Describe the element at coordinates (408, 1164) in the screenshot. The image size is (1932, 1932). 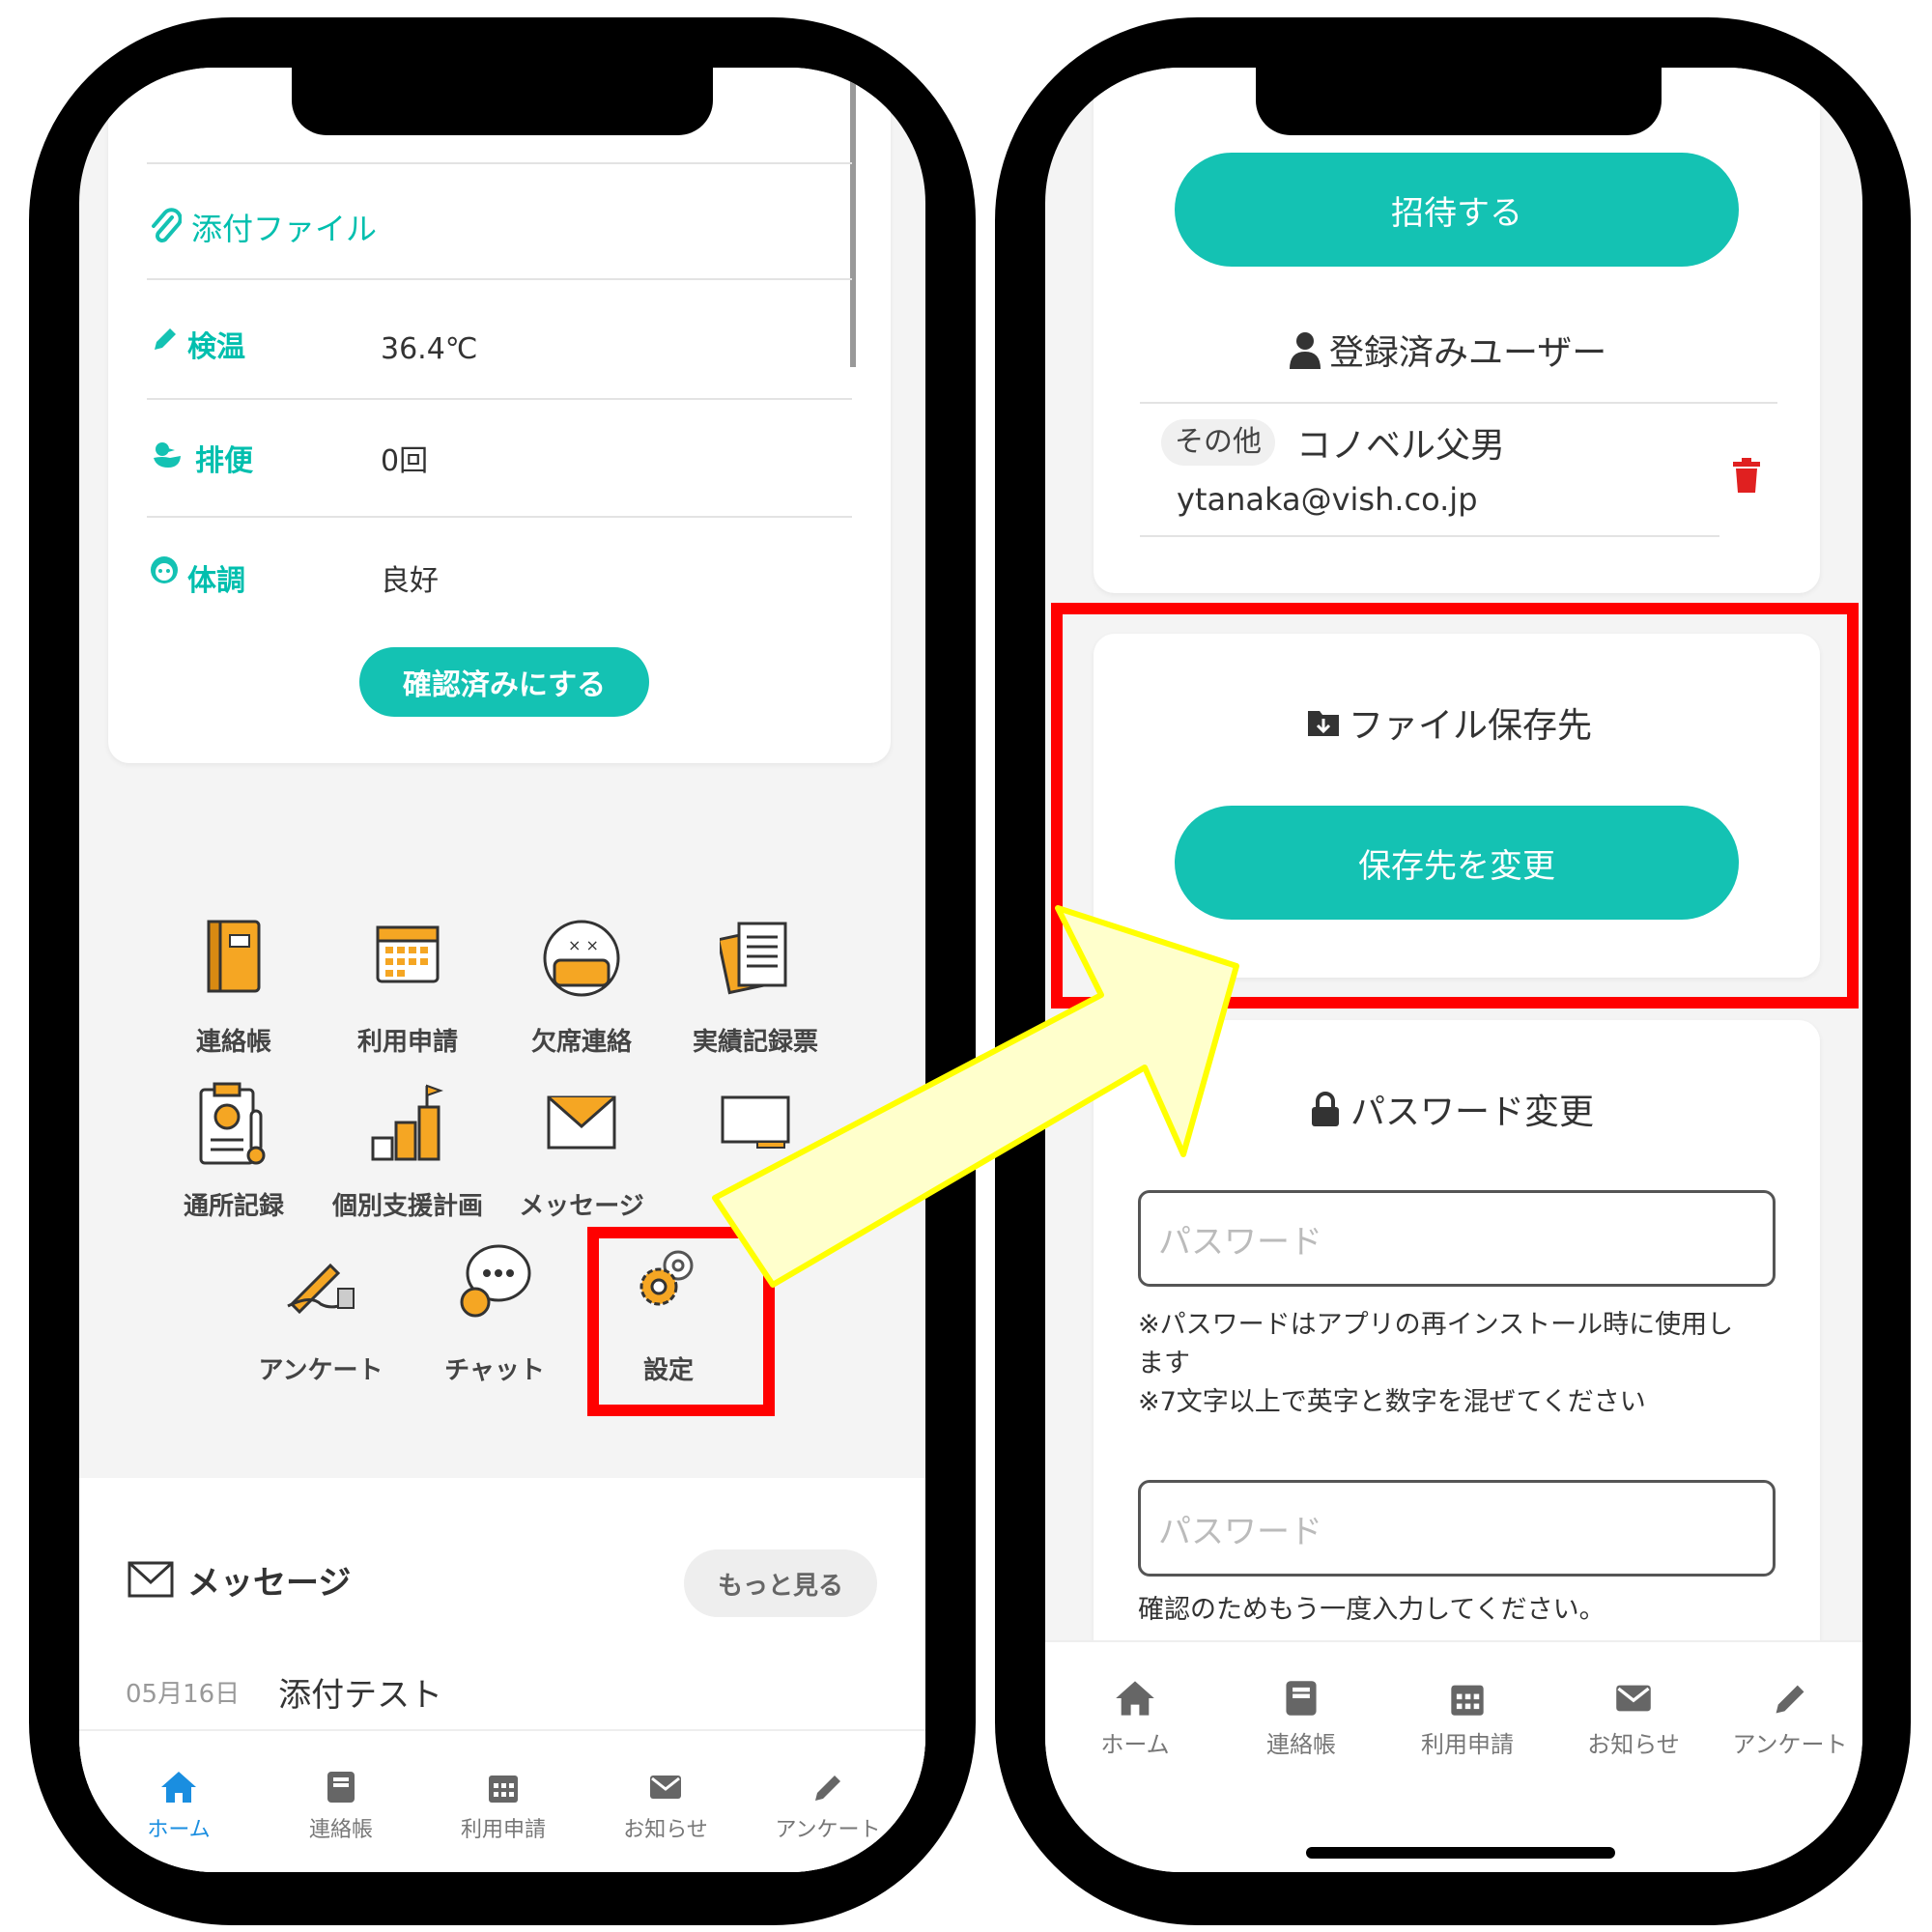
I see `menu-item-kobetsushienkeikaku: 個別支援計画` at that location.